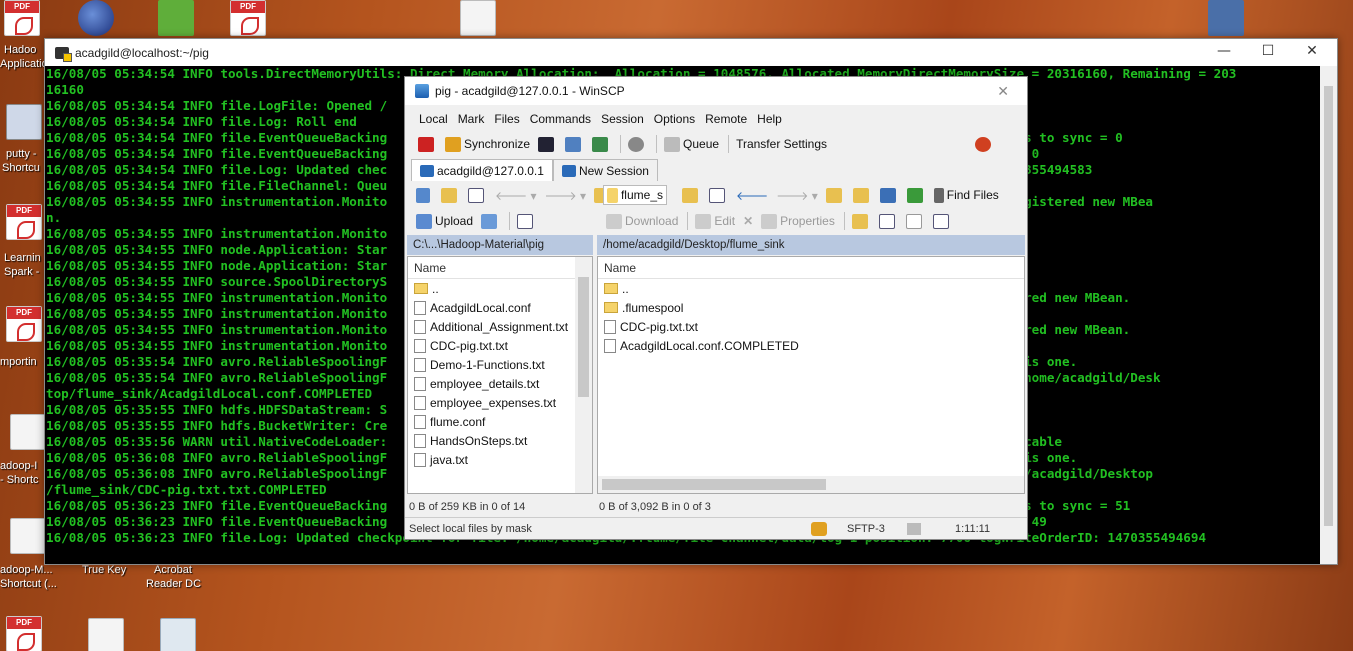 The width and height of the screenshot is (1353, 651). Describe the element at coordinates (1312, 53) in the screenshot. I see `close-button: ✕` at that location.